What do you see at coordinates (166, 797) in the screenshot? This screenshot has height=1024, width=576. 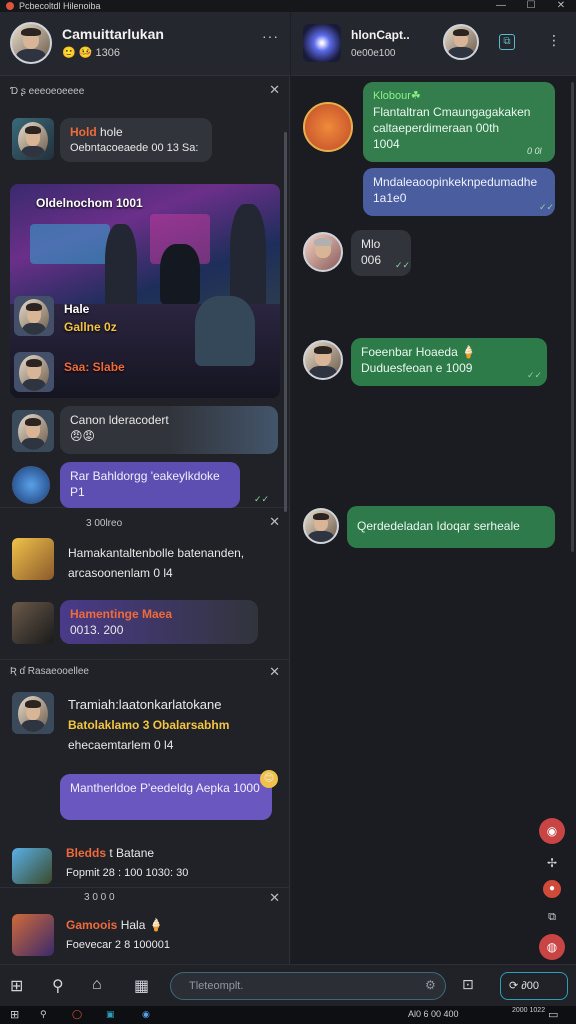 I see `message-bubble: Mantherldoe P'eedeldg Aepka 1000` at bounding box center [166, 797].